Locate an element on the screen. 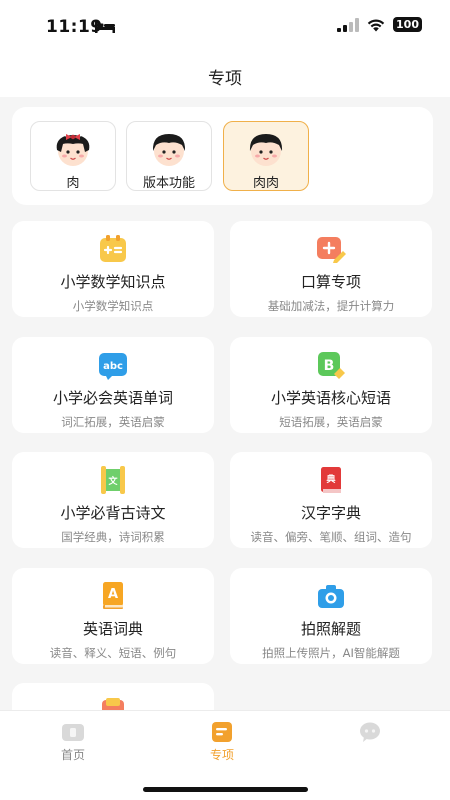 Image resolution: width=450 pixels, height=800 pixels. abc-icon: abc is located at coordinates (113, 366).